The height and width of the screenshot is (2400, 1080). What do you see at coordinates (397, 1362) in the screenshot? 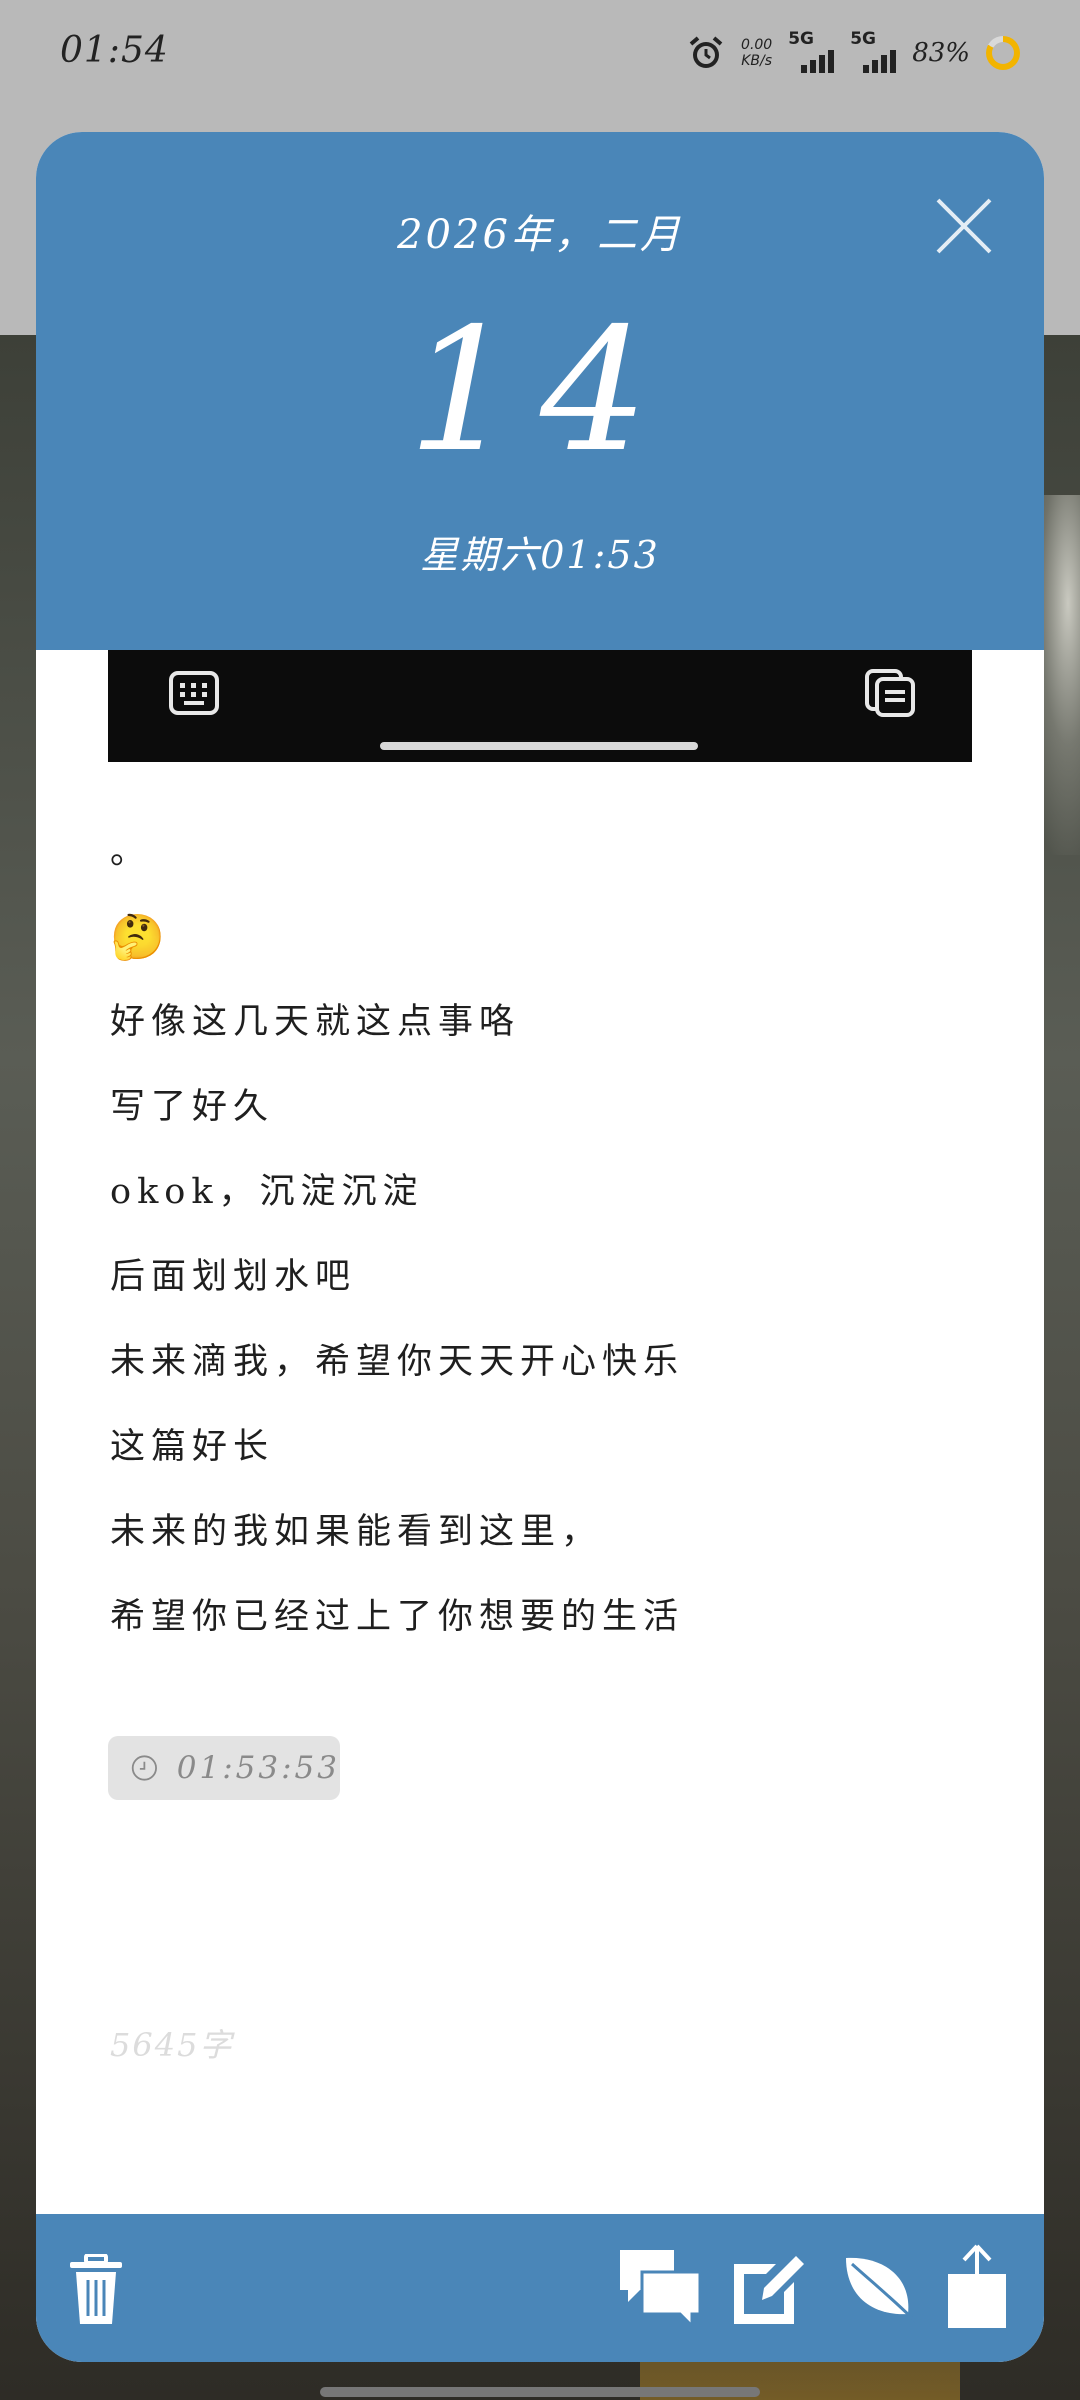
I see `entry-line: 未来滴我，希望你天天开心快乐` at bounding box center [397, 1362].